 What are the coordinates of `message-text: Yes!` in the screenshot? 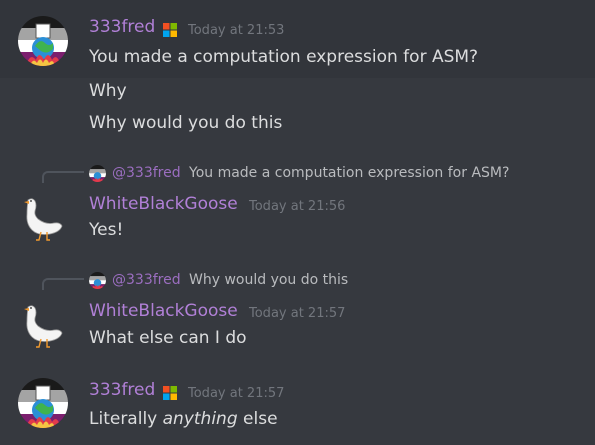 It's located at (106, 230).